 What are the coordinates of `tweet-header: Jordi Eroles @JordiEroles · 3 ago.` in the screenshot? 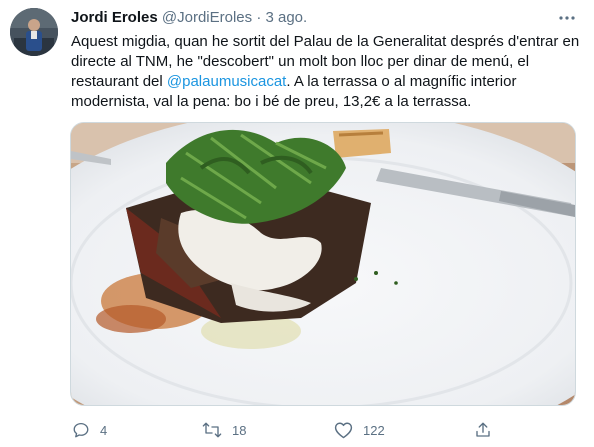 It's located at (189, 18).